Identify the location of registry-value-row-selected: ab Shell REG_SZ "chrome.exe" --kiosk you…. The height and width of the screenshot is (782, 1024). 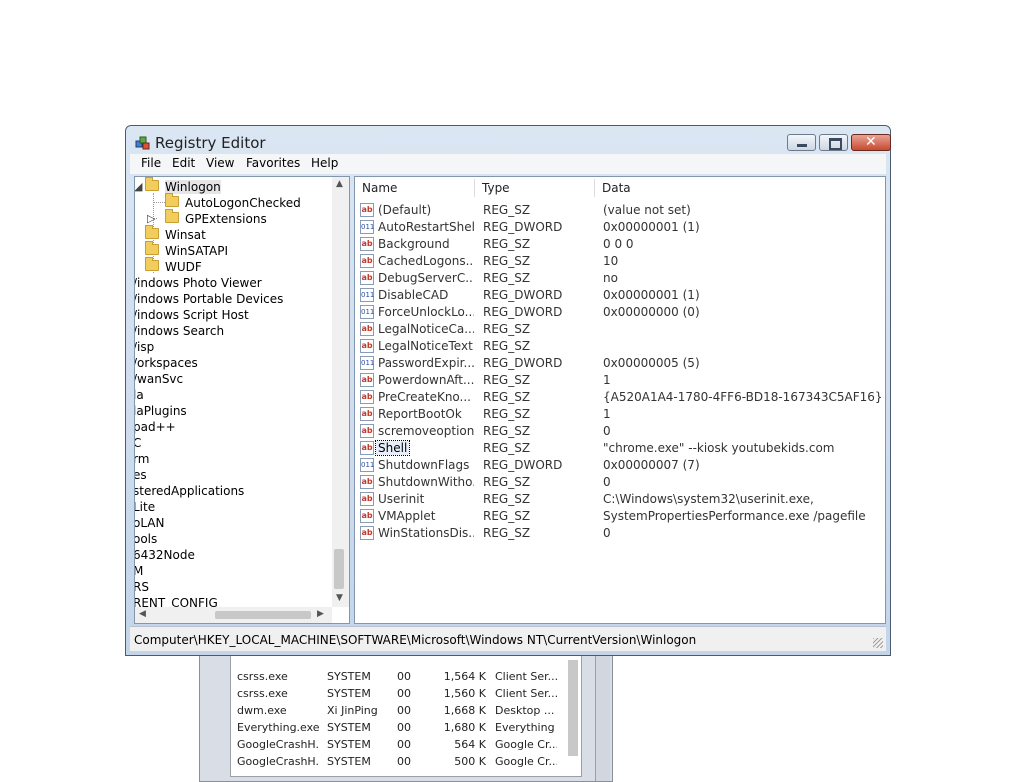
(619, 448).